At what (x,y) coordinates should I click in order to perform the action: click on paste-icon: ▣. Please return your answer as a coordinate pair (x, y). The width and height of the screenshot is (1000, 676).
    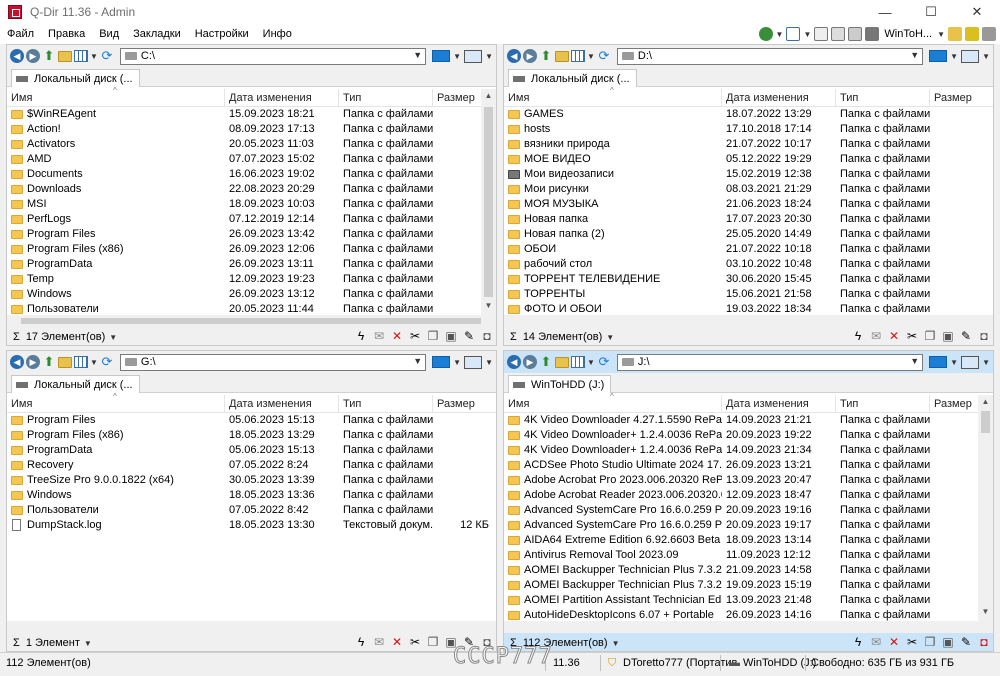
    Looking at the image, I should click on (451, 336).